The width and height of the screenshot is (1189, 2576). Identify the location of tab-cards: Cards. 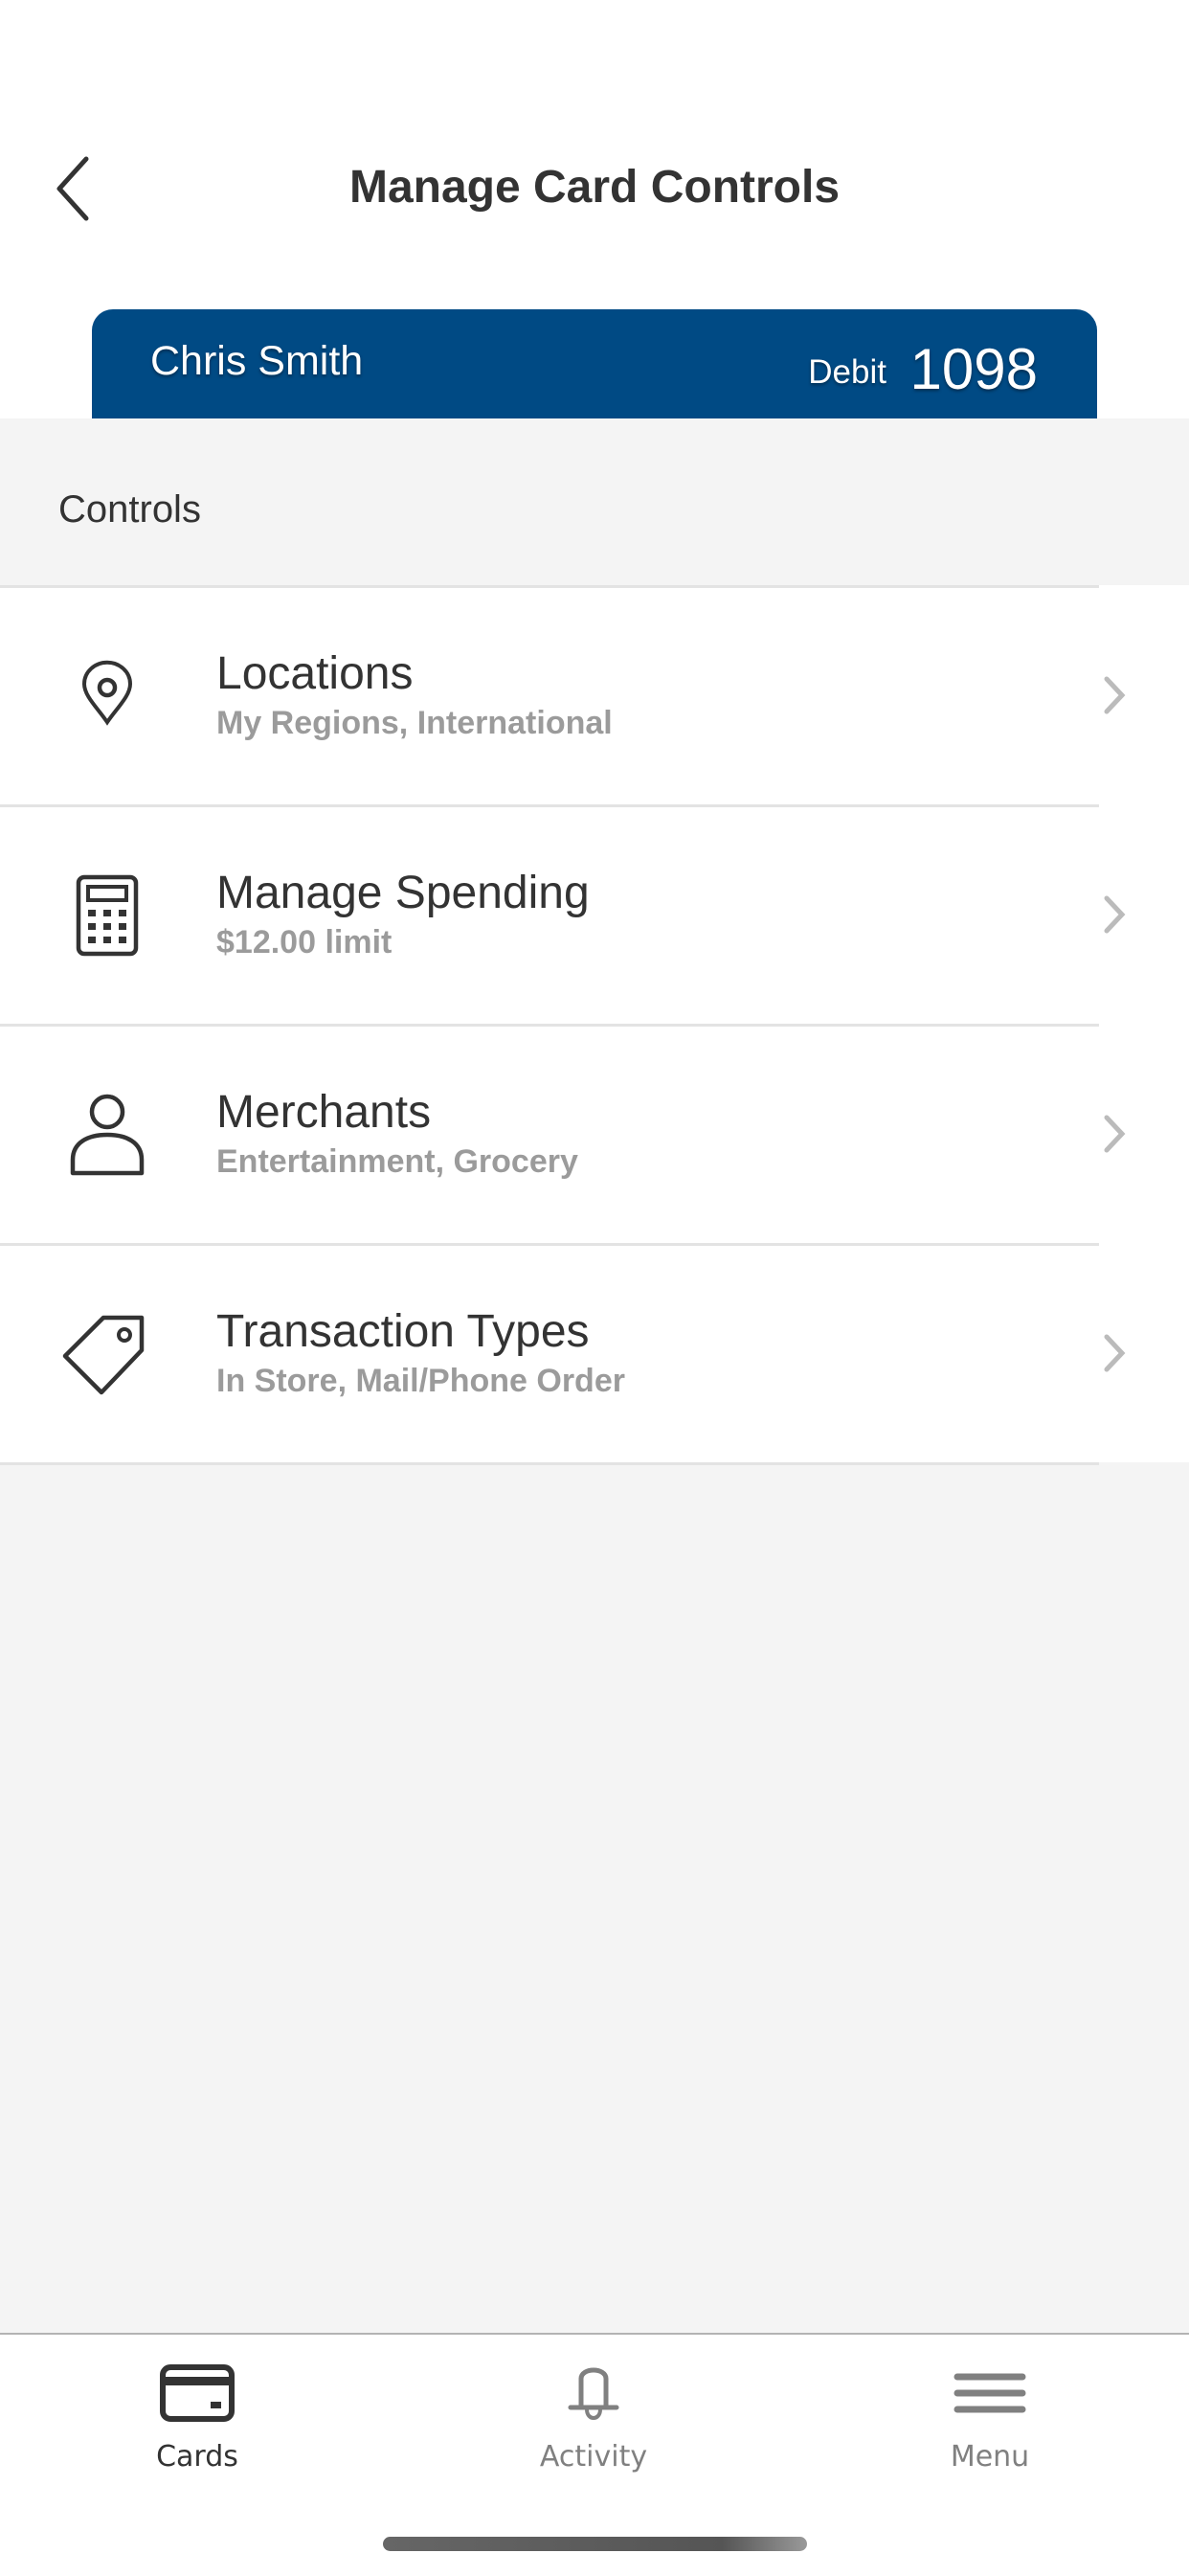
(197, 2406).